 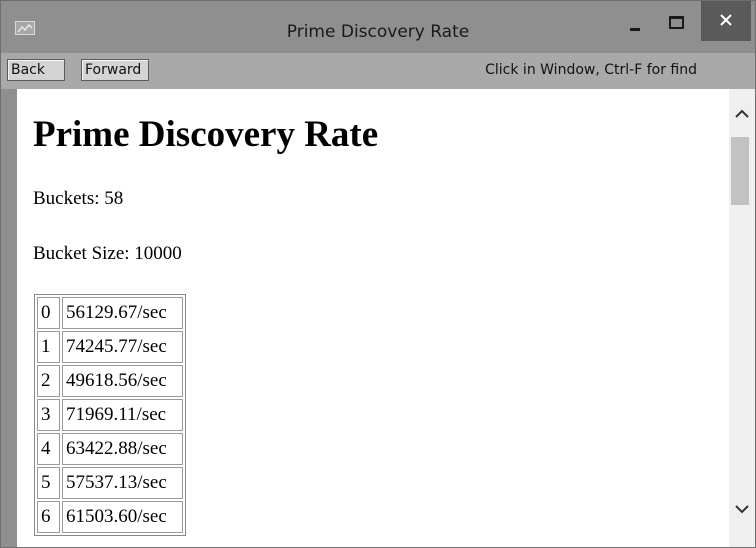 I want to click on chevron-down-icon, so click(x=742, y=509).